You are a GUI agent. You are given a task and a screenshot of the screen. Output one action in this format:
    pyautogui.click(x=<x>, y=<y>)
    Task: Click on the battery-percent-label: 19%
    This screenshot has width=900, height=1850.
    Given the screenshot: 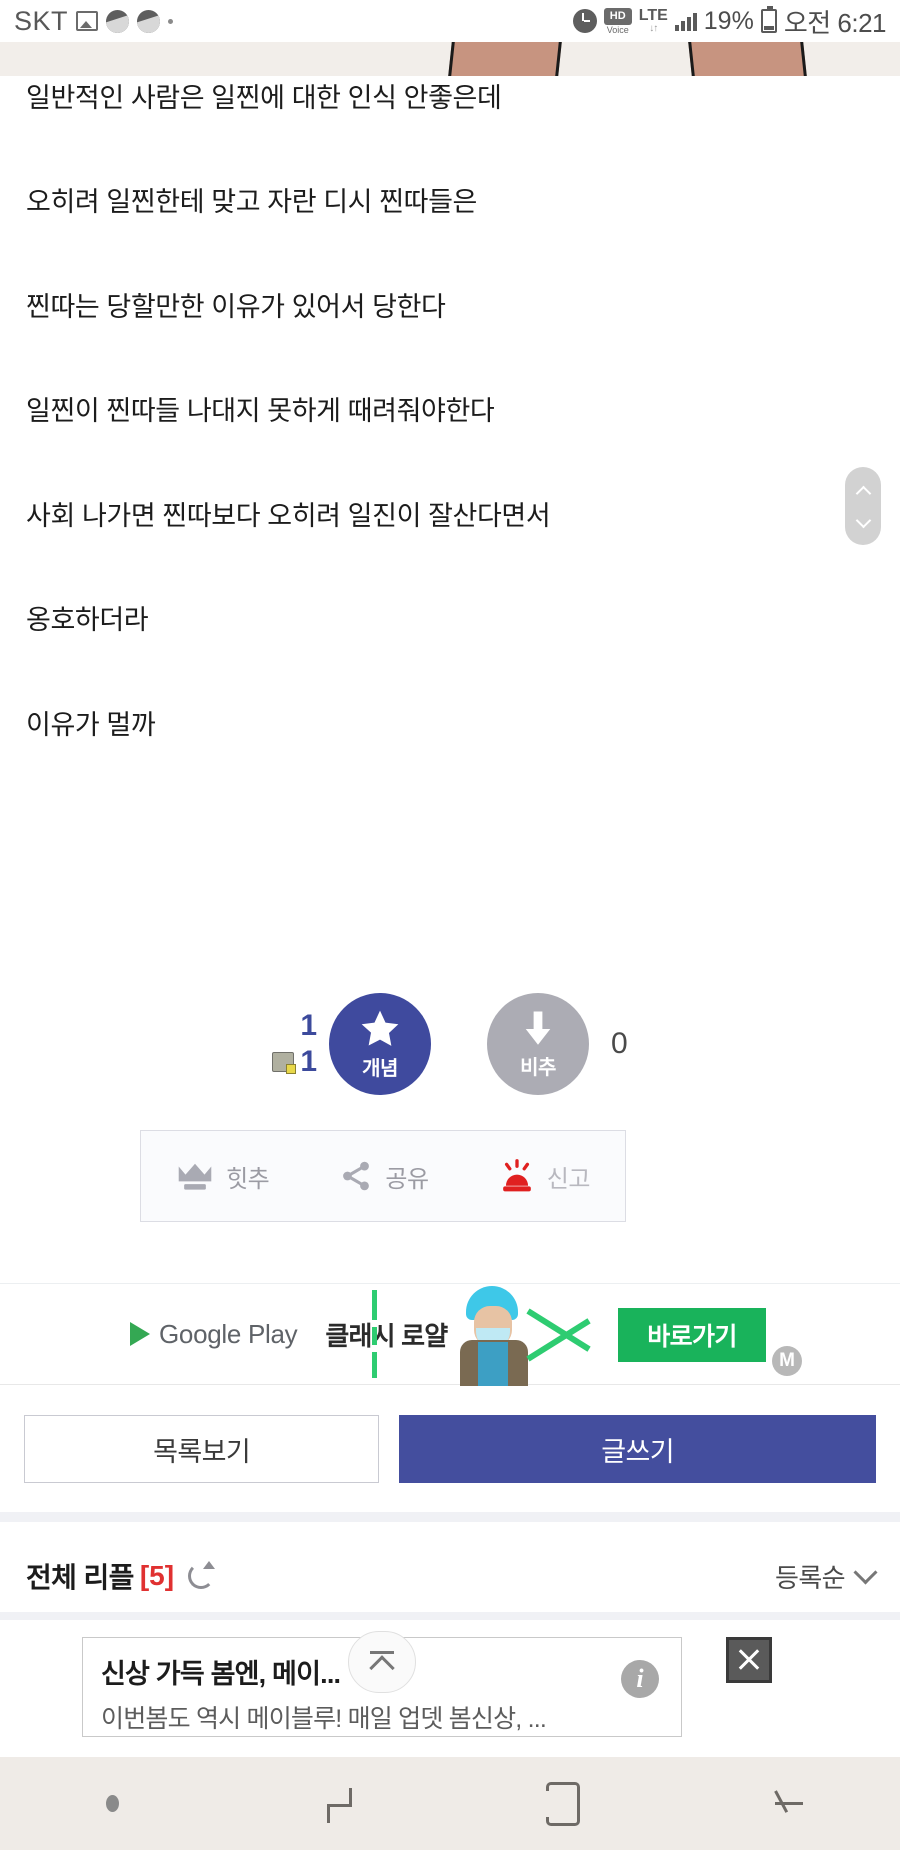 What is the action you would take?
    pyautogui.click(x=728, y=20)
    